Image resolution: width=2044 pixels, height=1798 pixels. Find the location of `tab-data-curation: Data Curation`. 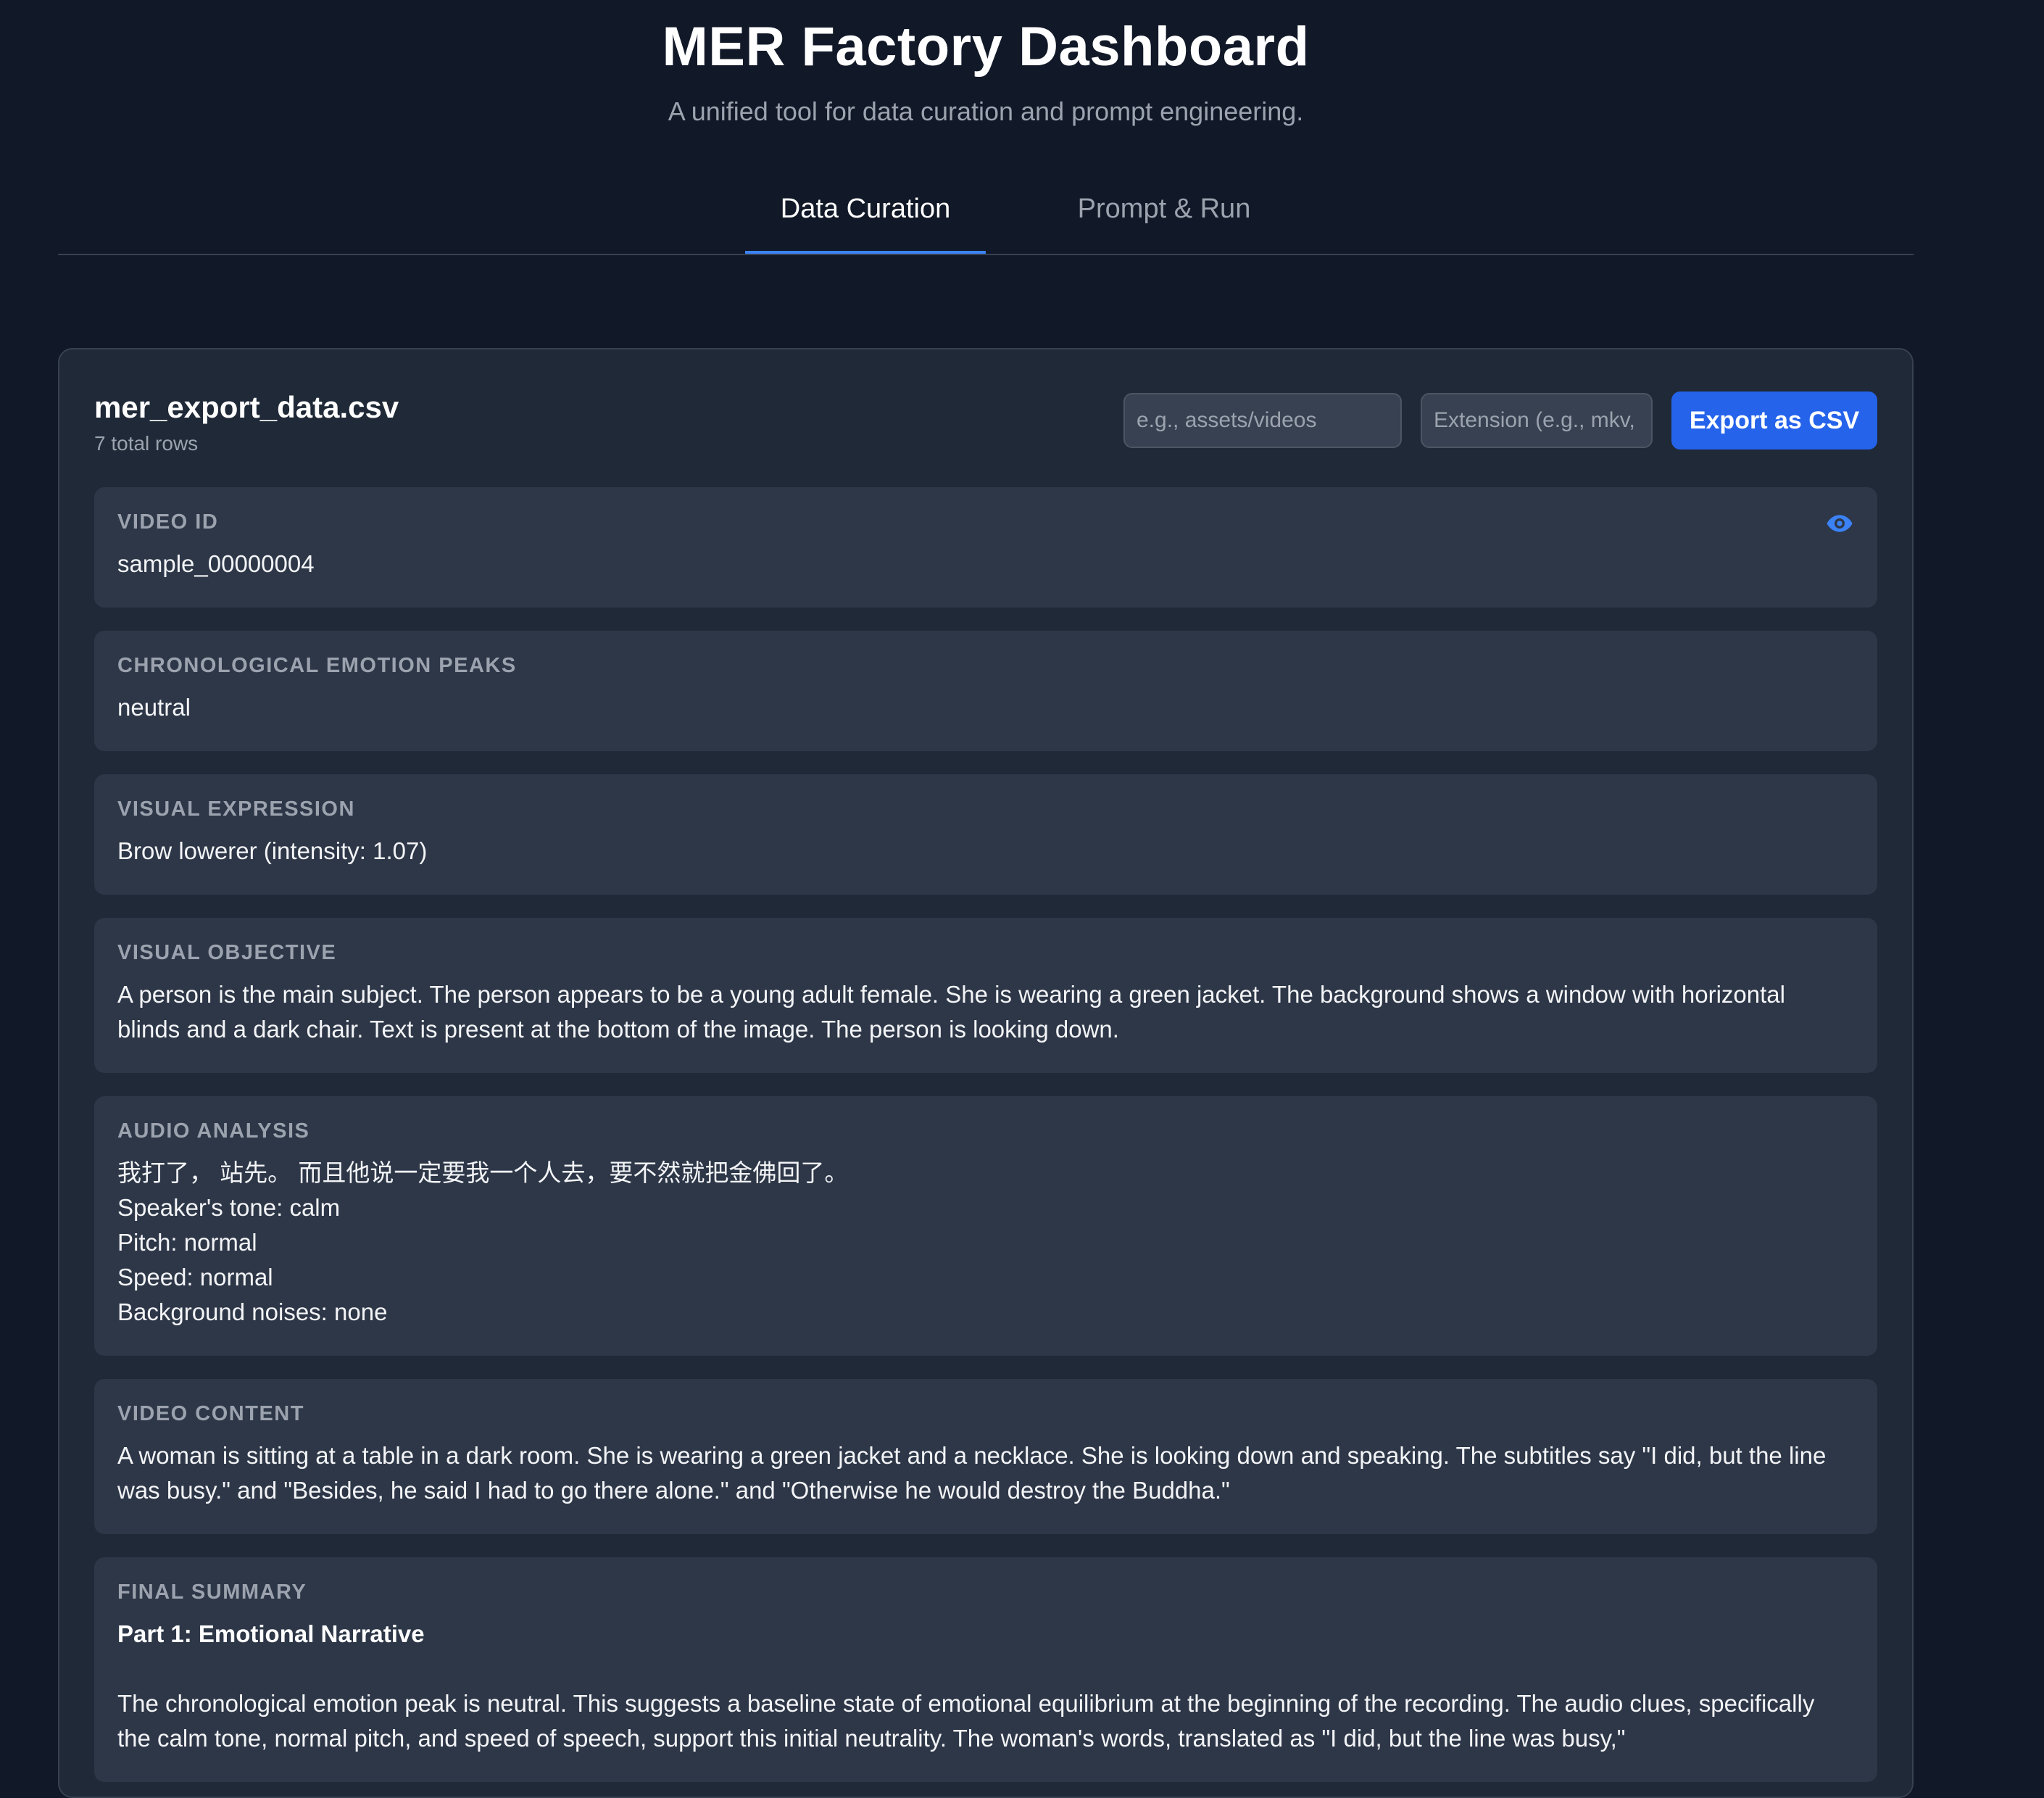

tab-data-curation: Data Curation is located at coordinates (866, 211).